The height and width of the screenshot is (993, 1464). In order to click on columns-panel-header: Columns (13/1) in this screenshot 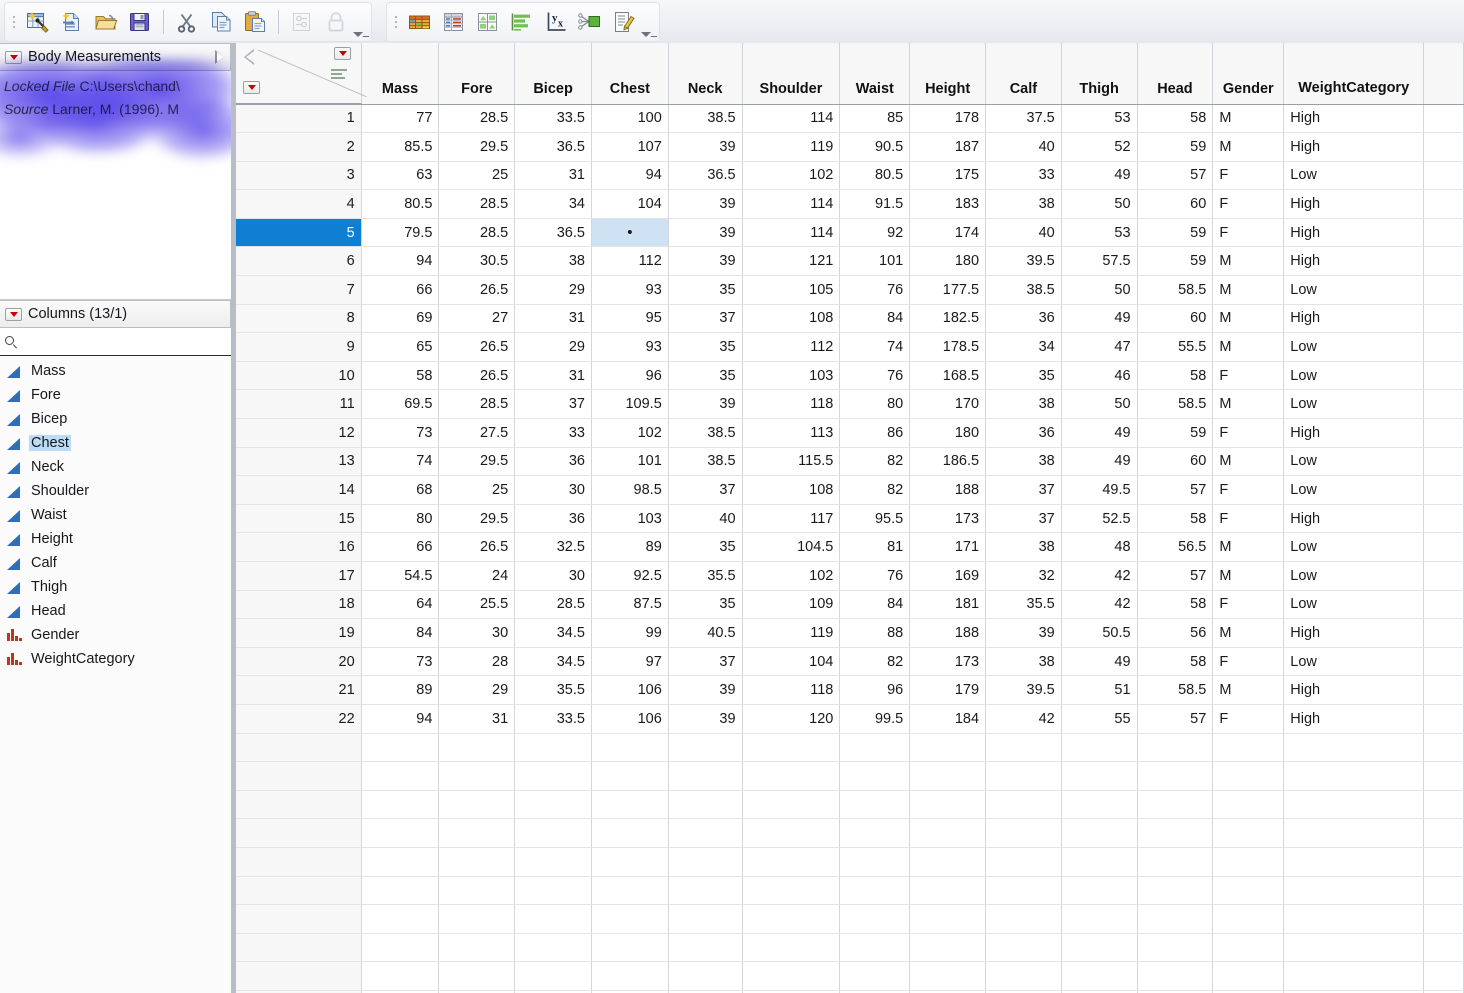, I will do `click(115, 314)`.